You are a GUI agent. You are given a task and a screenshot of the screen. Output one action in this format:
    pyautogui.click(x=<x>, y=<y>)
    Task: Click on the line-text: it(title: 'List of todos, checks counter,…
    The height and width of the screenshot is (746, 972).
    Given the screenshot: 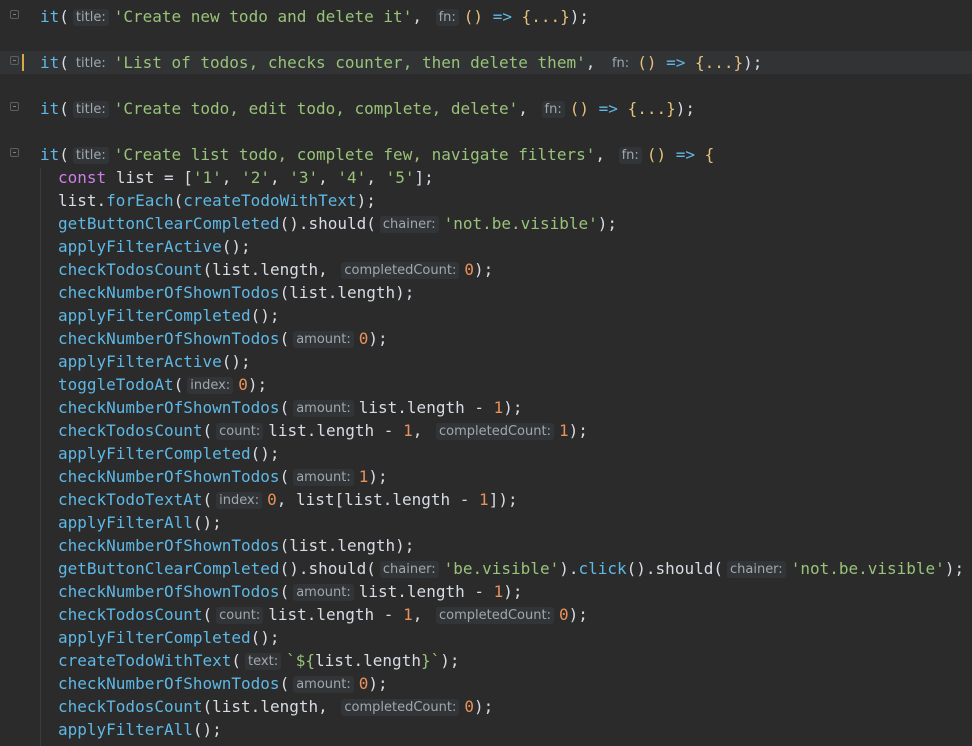 What is the action you would take?
    pyautogui.click(x=401, y=62)
    